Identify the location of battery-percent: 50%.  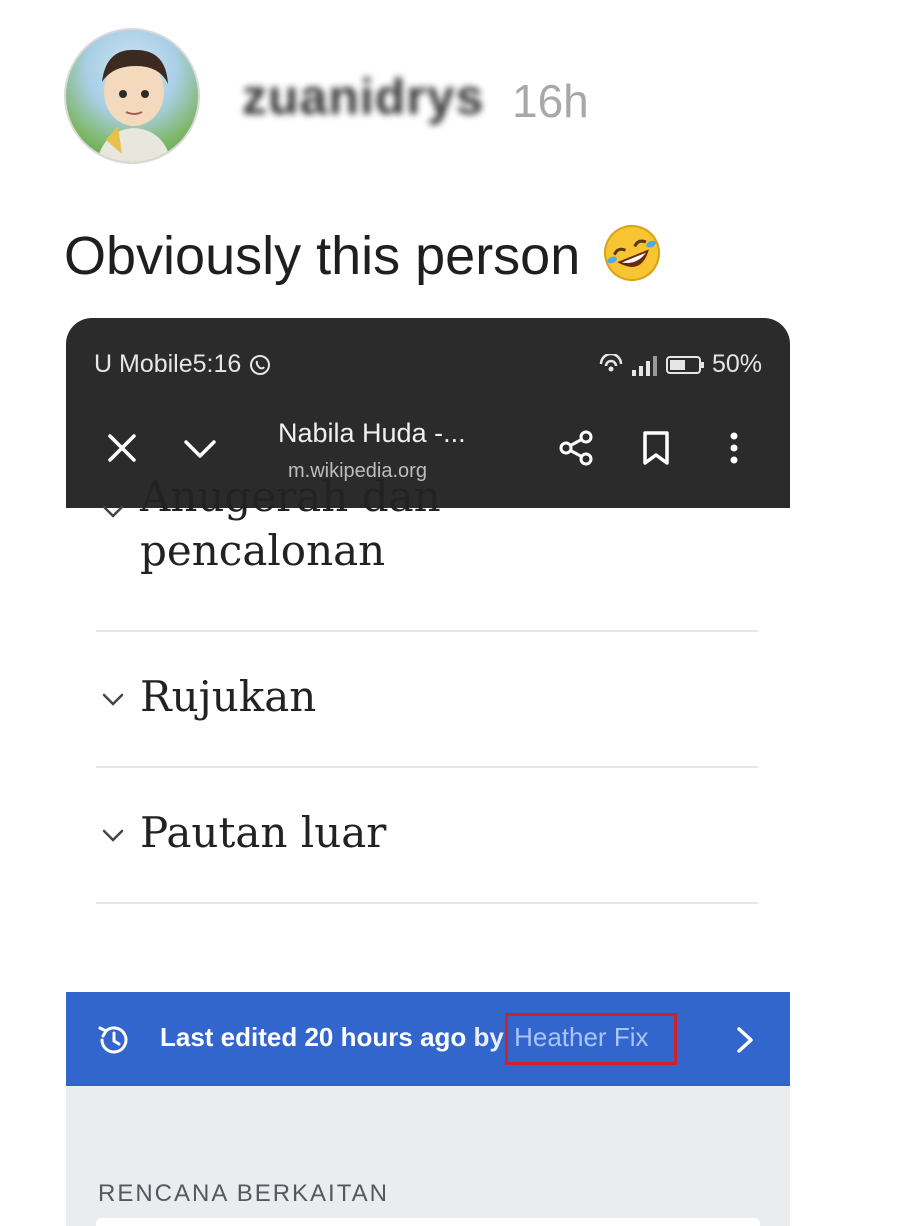
(736, 364).